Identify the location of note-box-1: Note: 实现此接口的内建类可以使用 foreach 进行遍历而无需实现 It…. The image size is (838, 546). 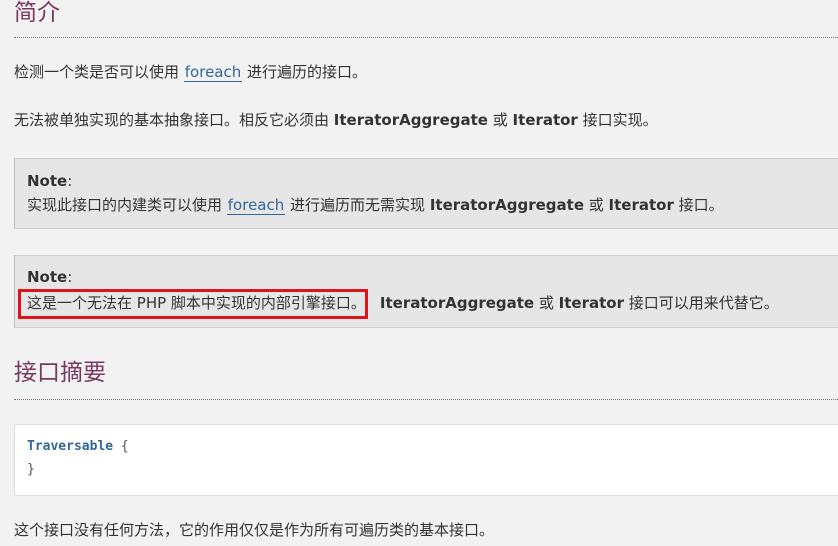
(426, 193).